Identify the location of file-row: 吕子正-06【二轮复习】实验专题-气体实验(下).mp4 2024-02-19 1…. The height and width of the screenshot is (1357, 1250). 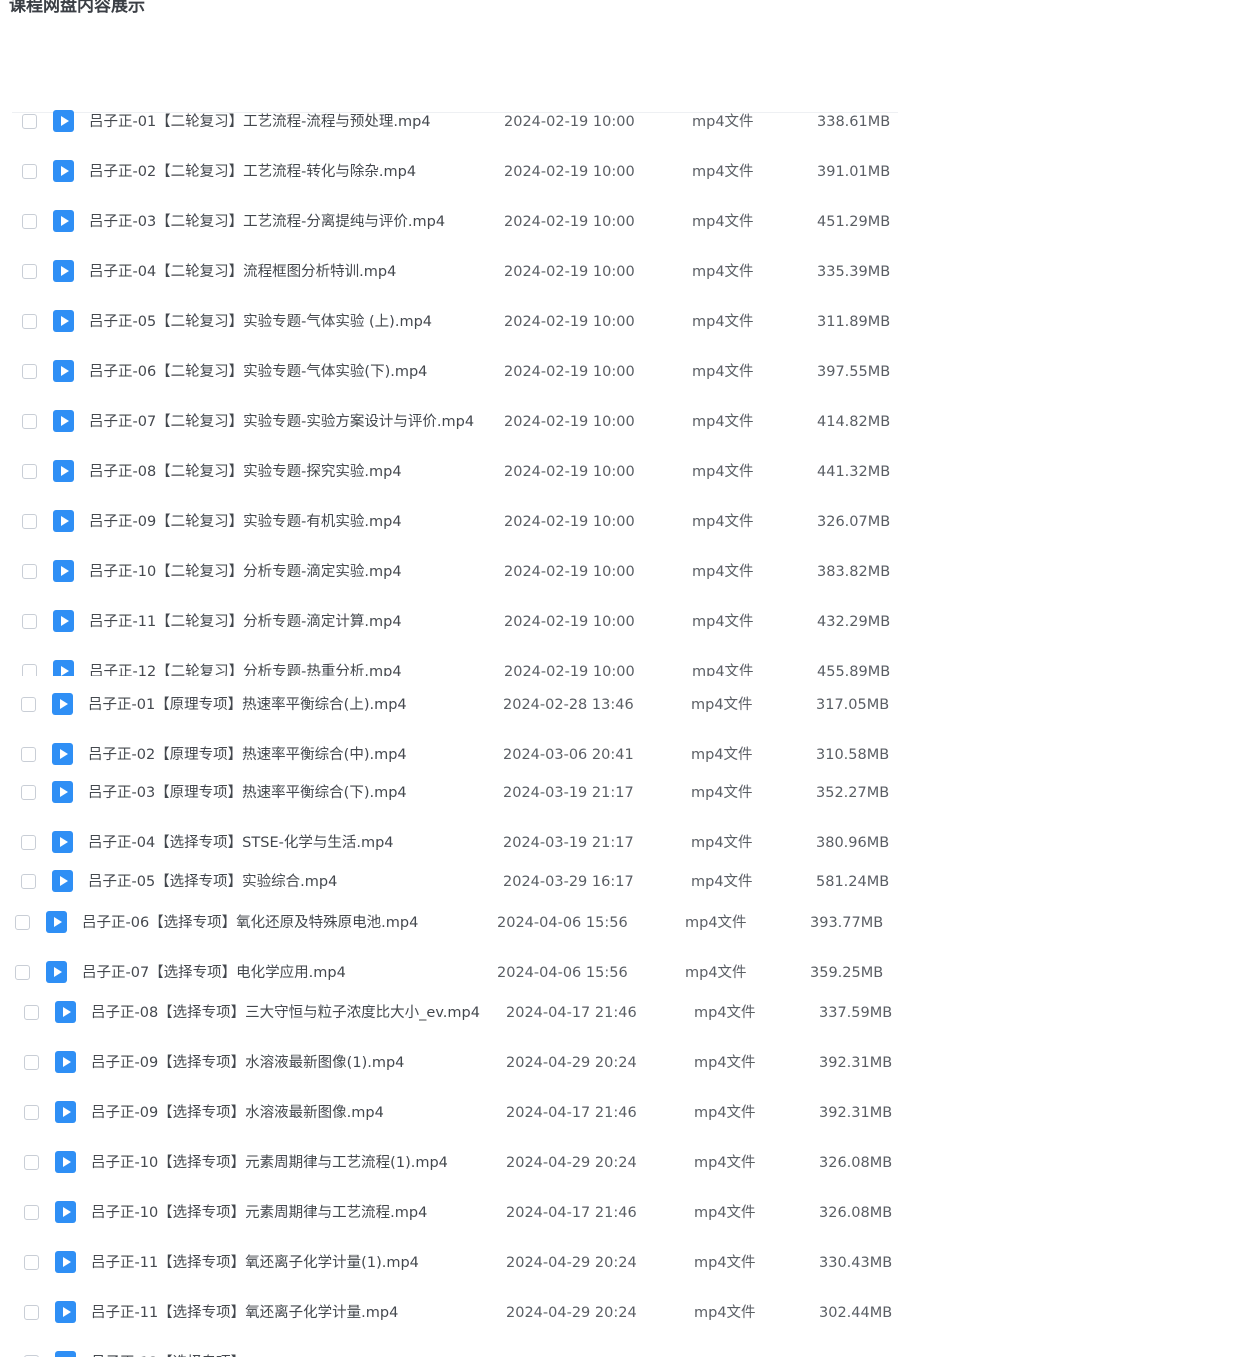
(460, 373).